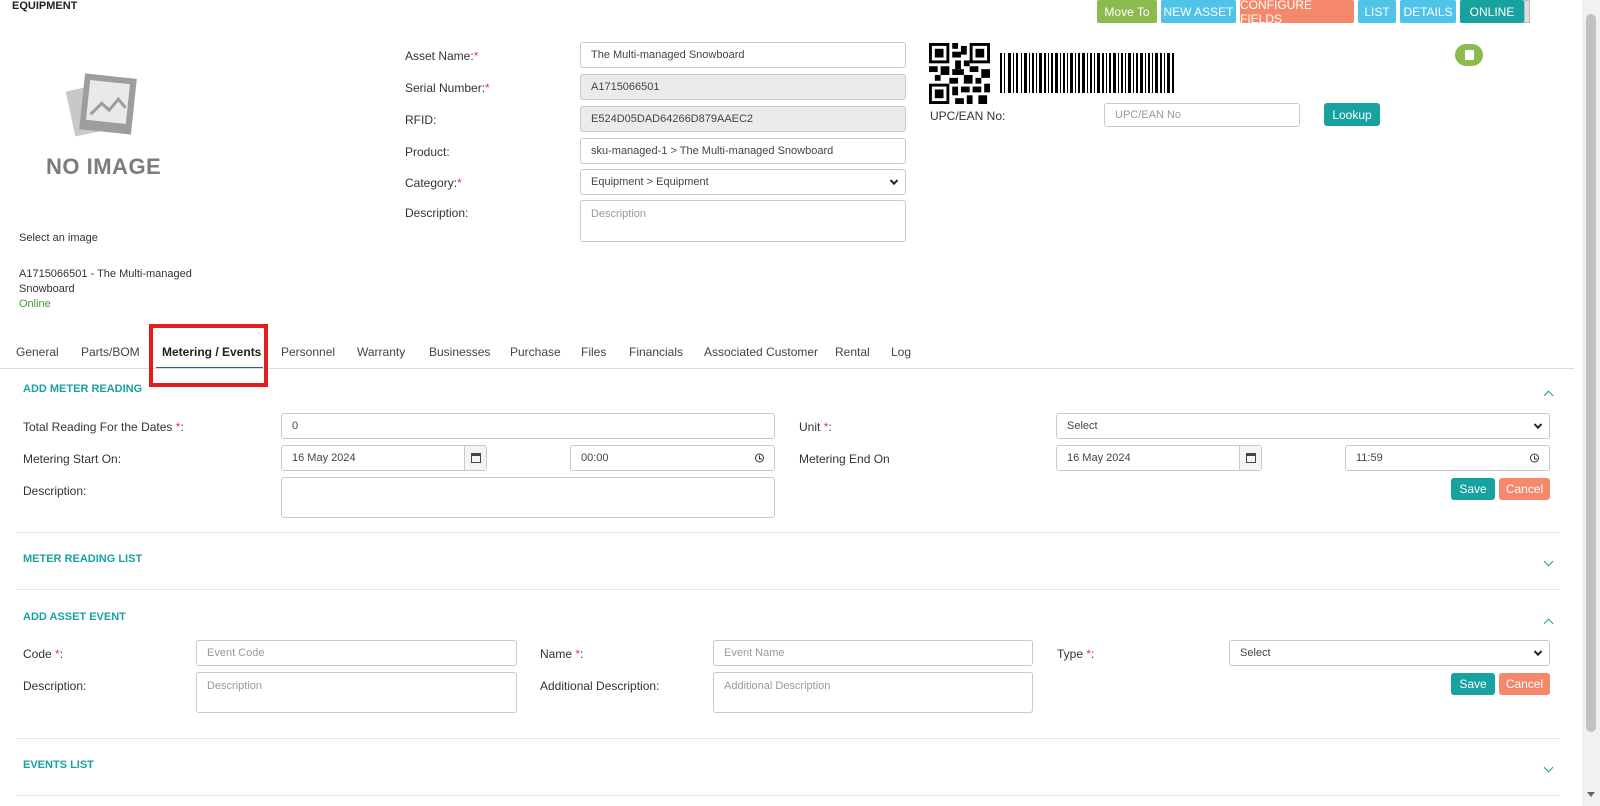 The image size is (1600, 806). What do you see at coordinates (103, 105) in the screenshot?
I see `no-image-icon` at bounding box center [103, 105].